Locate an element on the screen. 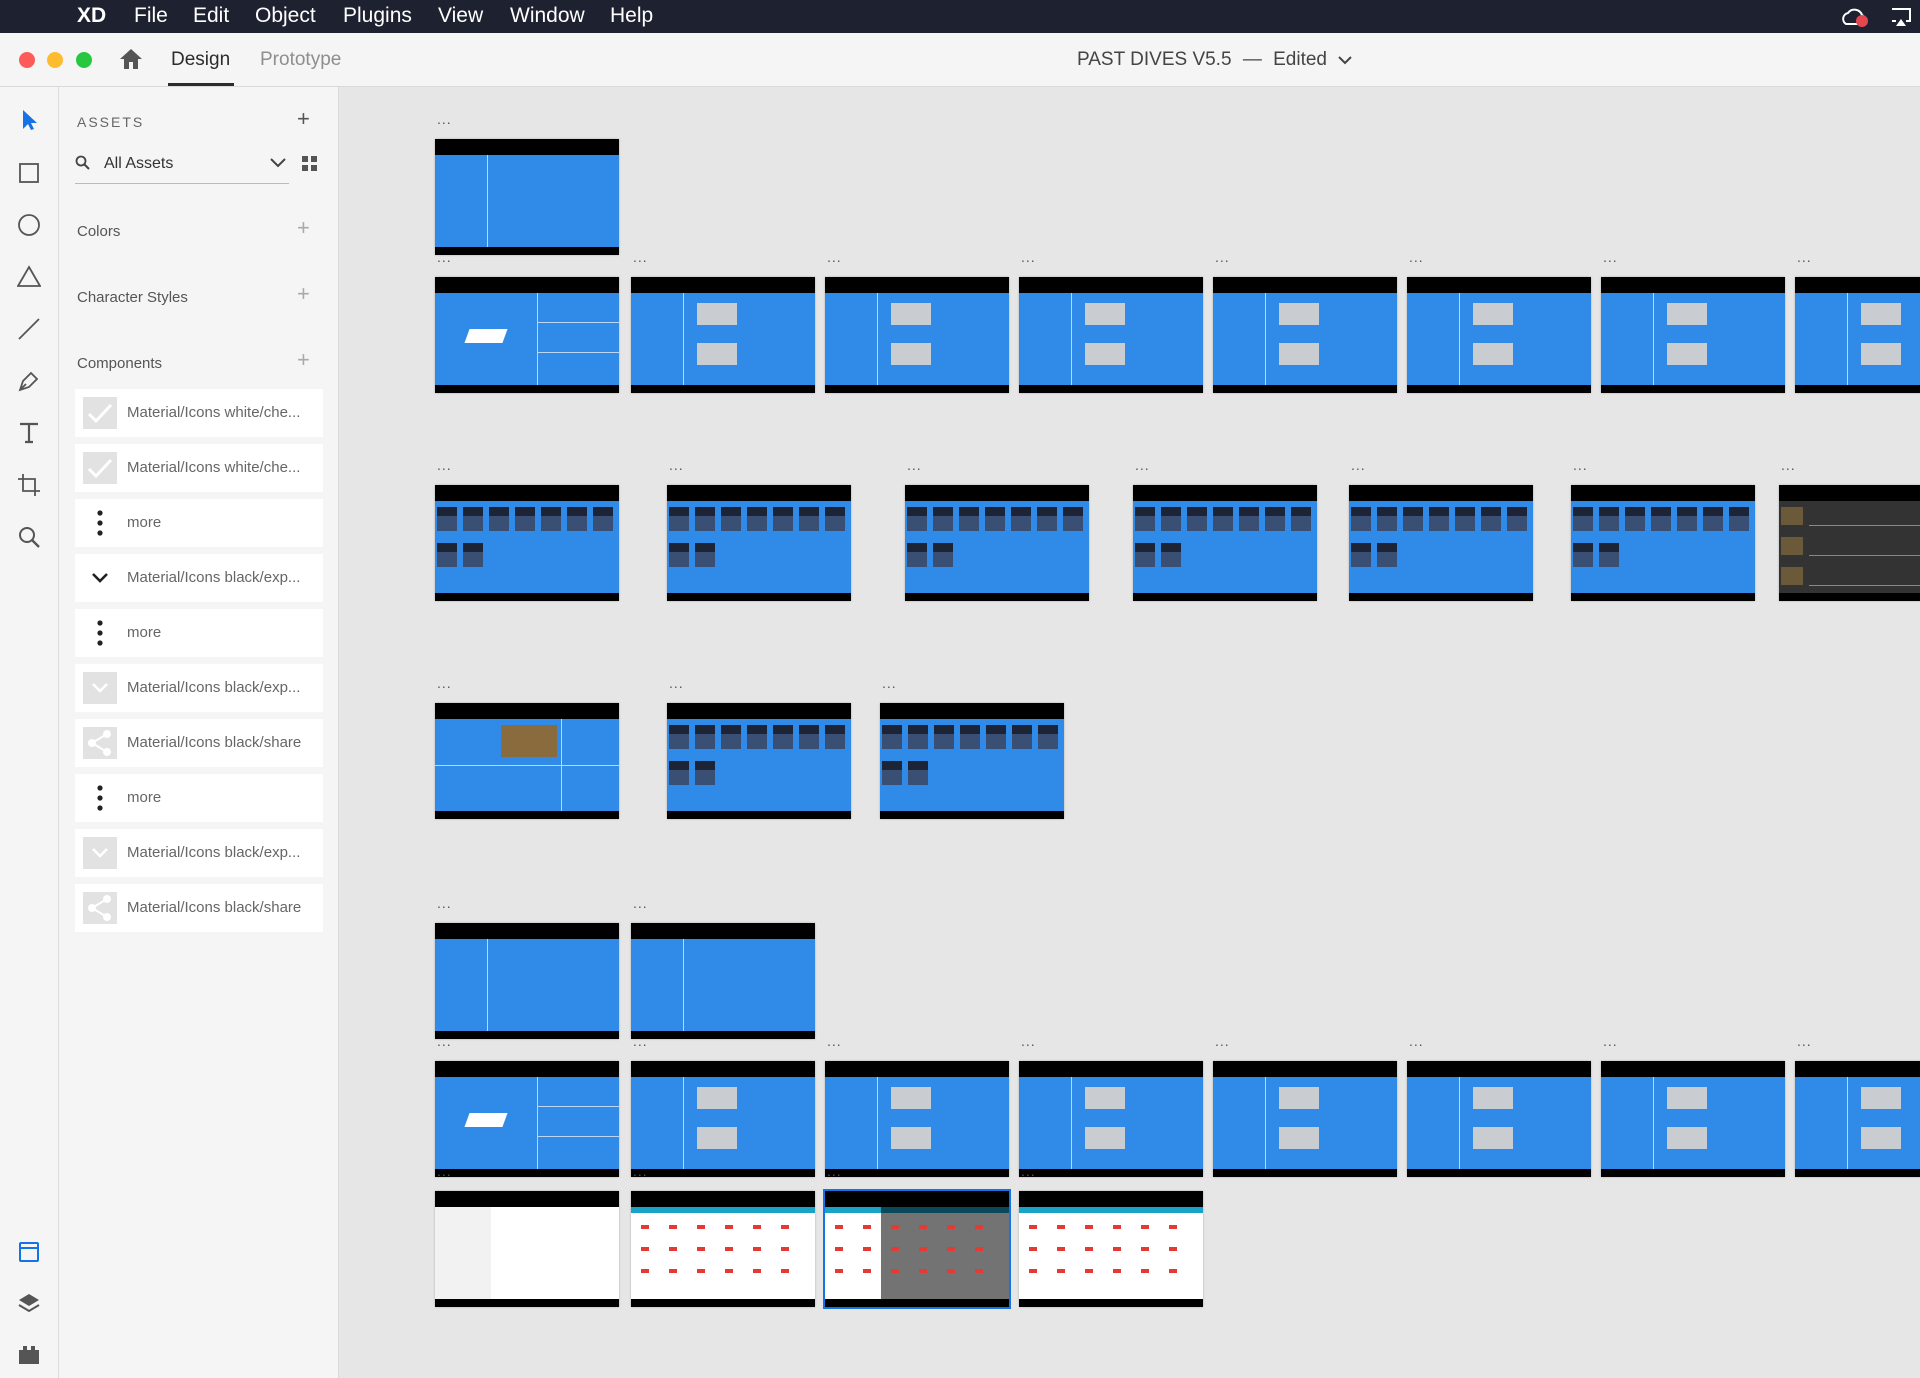 This screenshot has width=1920, height=1378. layers-panel-icon is located at coordinates (29, 1303).